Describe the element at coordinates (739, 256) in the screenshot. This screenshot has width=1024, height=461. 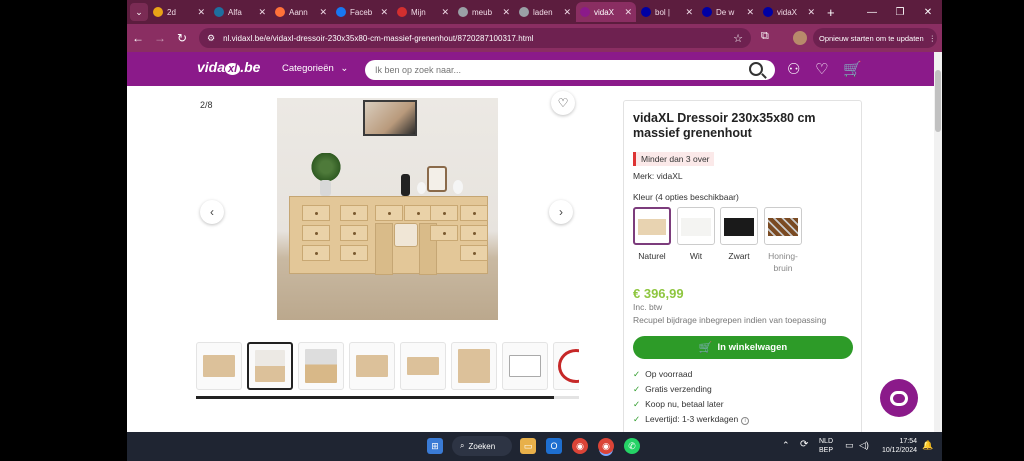
I see `color-swatch-label: Zwart` at that location.